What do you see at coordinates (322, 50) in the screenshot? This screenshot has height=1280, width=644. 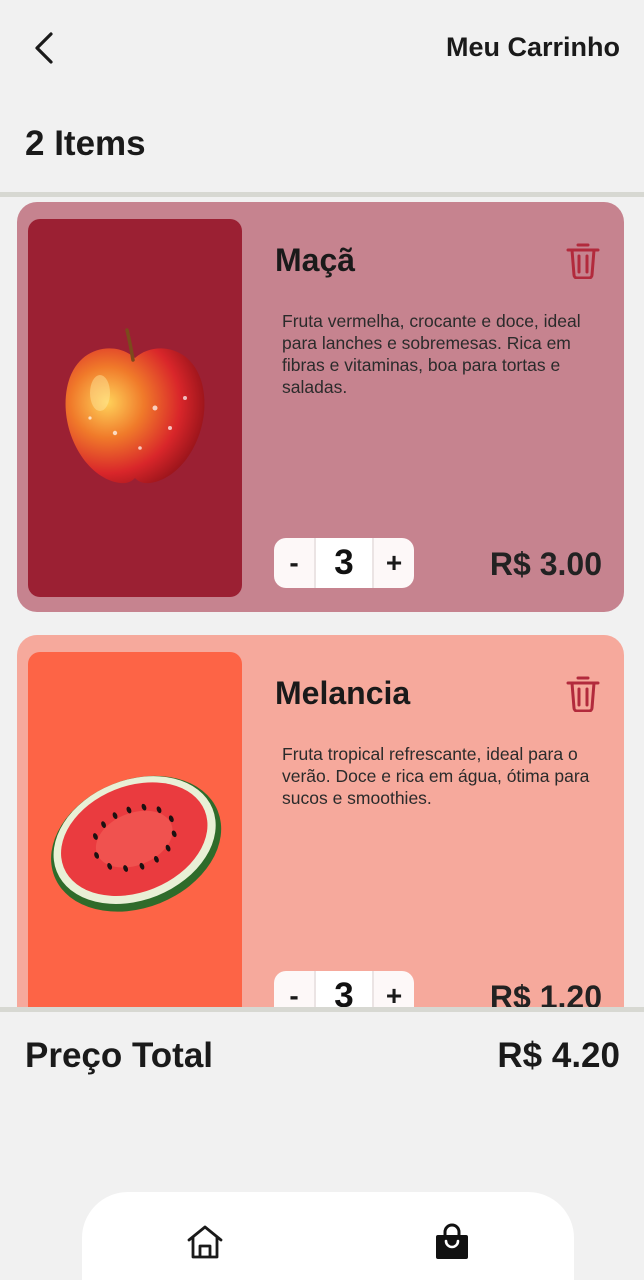 I see `top-bar: Meu Carrinho` at bounding box center [322, 50].